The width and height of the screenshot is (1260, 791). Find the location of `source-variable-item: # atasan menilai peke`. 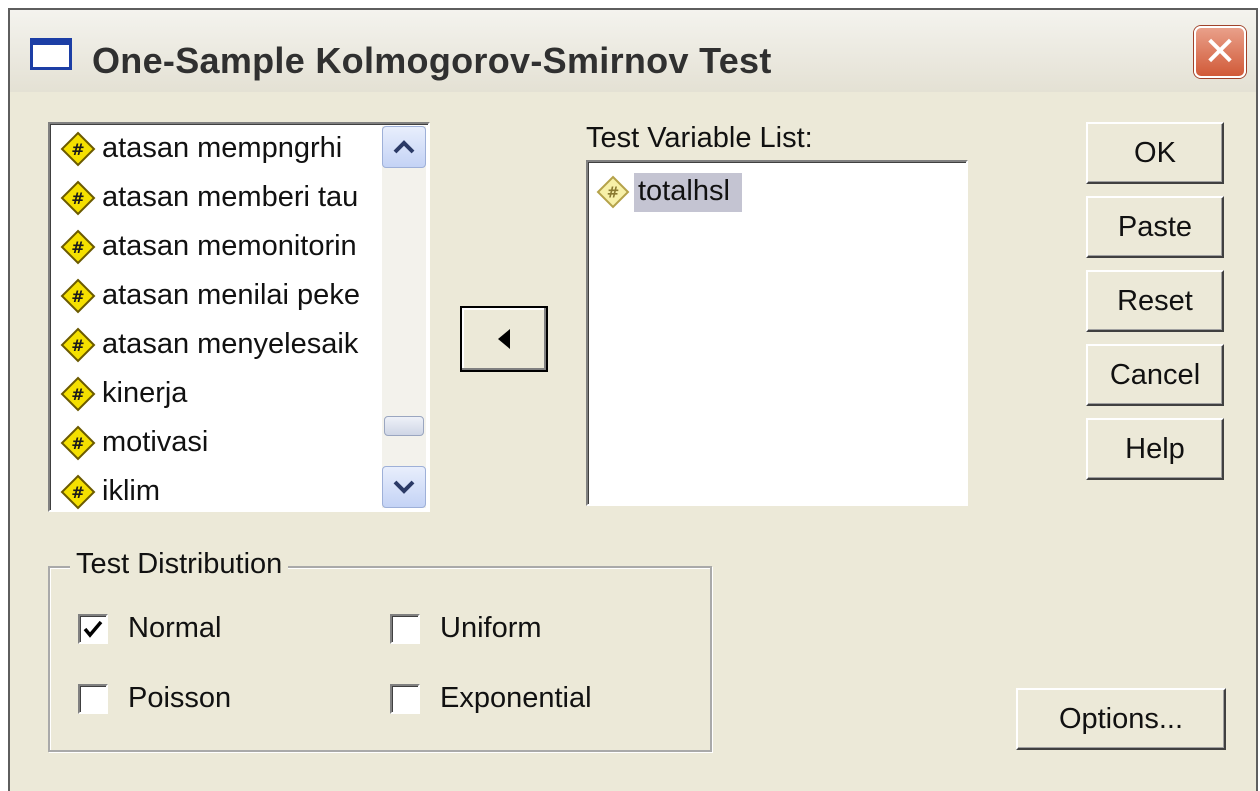

source-variable-item: # atasan menilai peke is located at coordinates (214, 295).